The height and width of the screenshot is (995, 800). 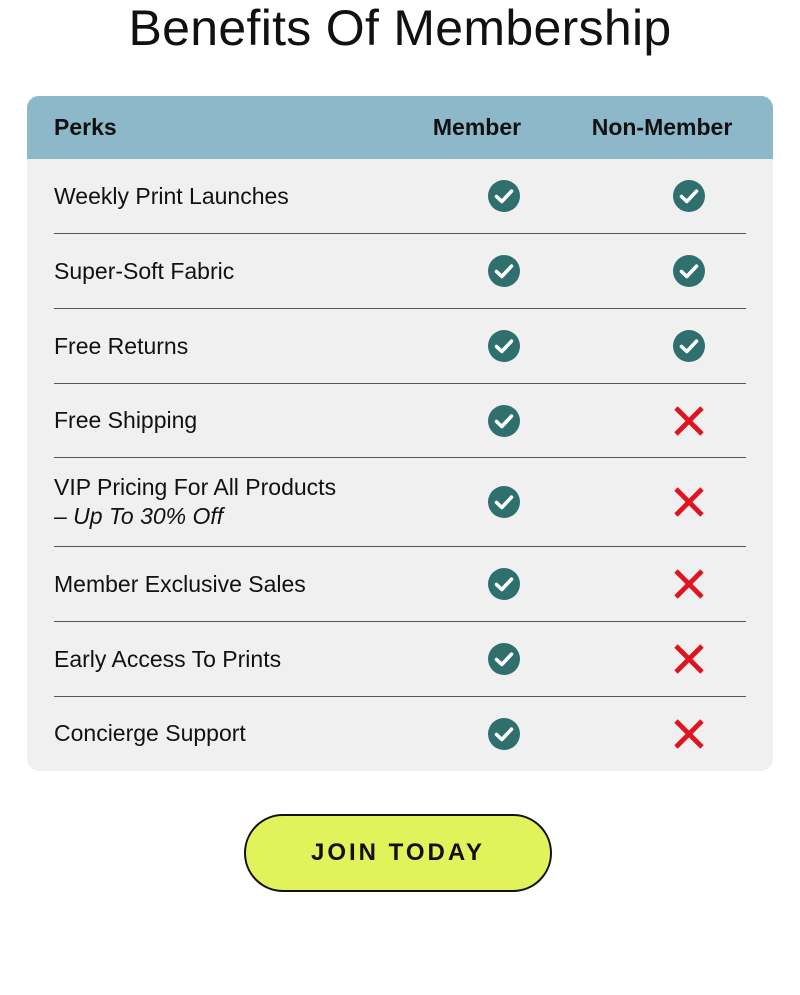 I want to click on perk-note: – Up To 30% Off, so click(x=139, y=516).